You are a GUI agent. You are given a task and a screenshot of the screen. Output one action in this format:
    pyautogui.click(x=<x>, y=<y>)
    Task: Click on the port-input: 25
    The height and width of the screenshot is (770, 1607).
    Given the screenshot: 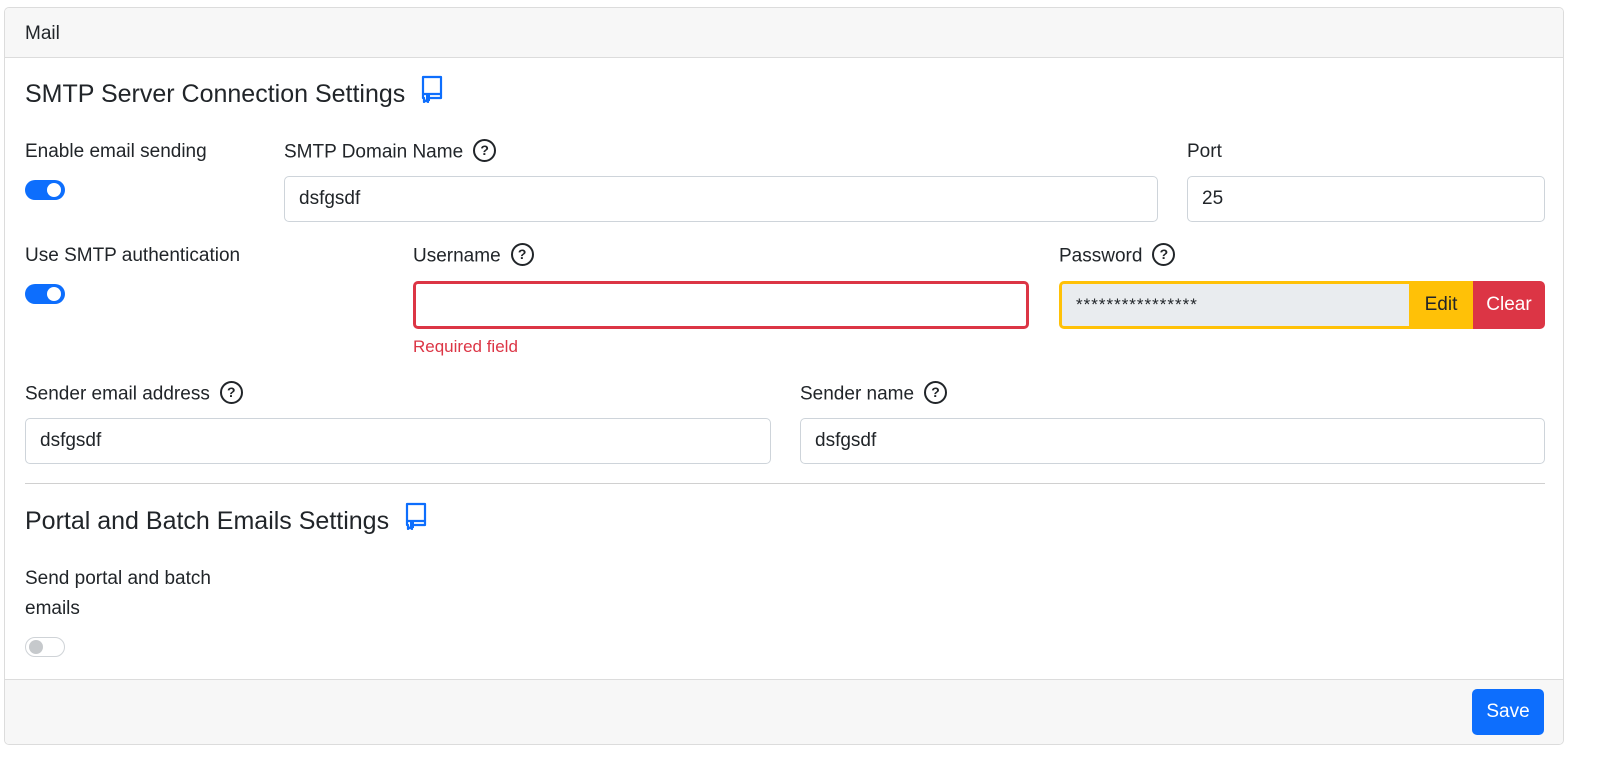 What is the action you would take?
    pyautogui.click(x=1366, y=199)
    